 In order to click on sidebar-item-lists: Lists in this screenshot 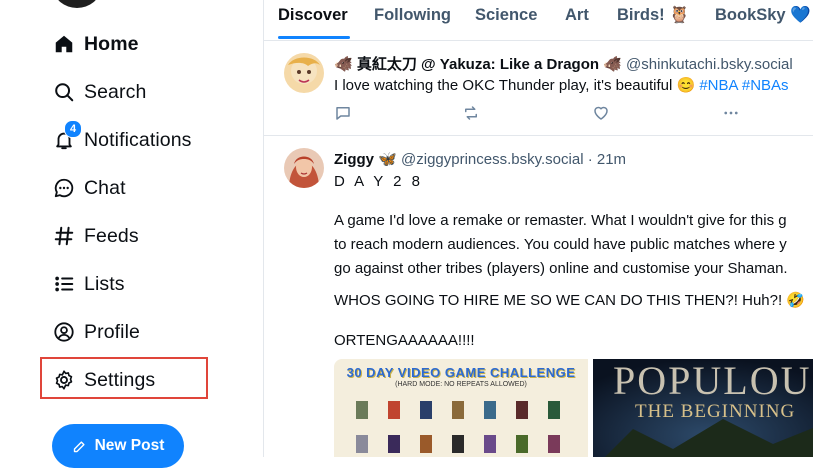, I will do `click(152, 284)`.